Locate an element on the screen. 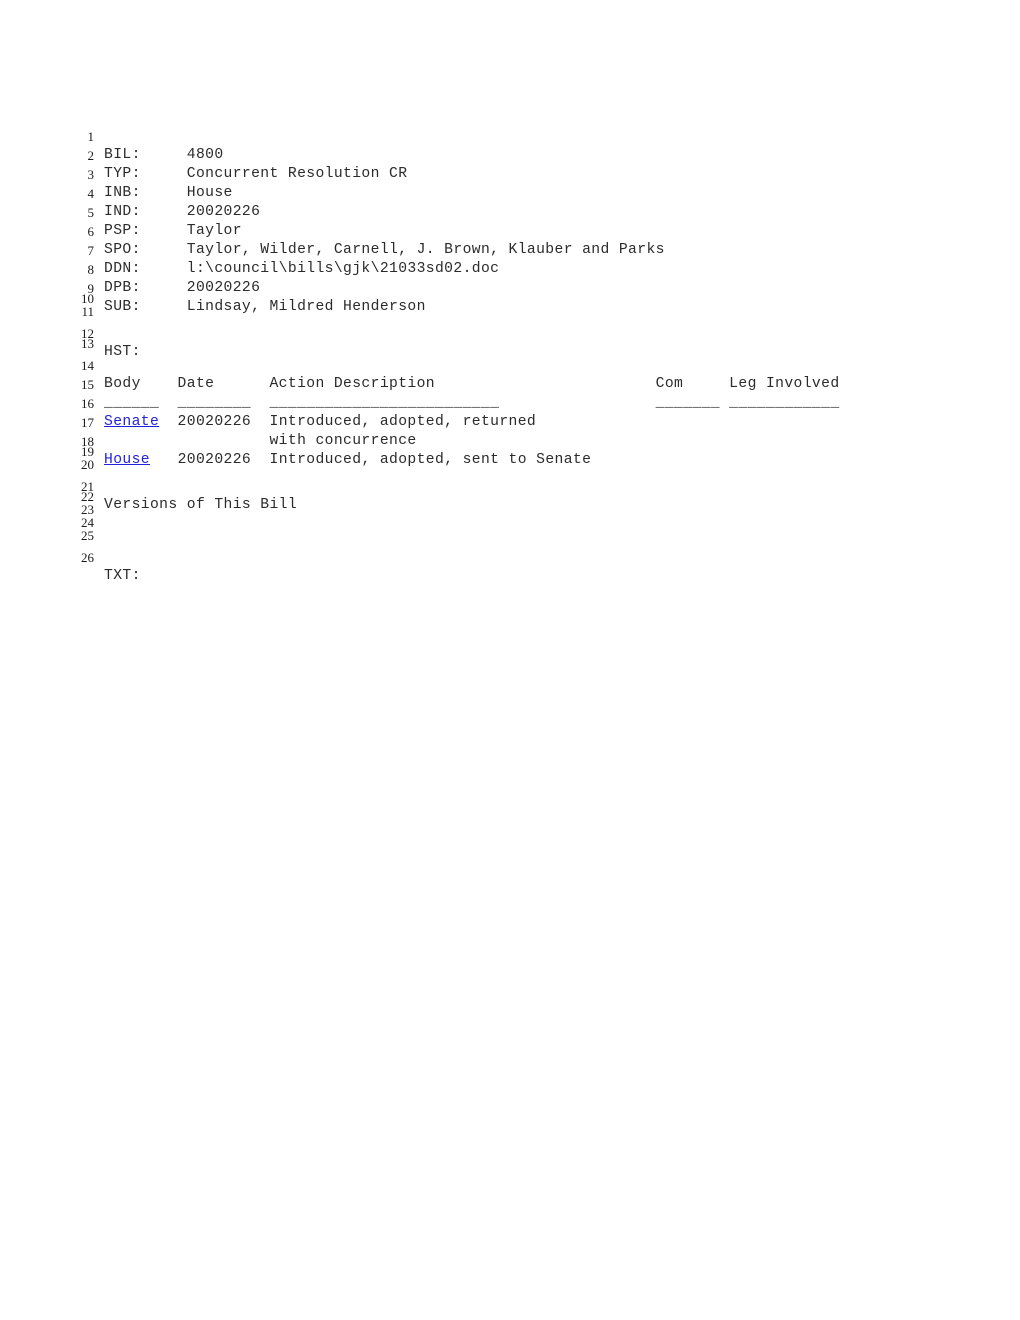 The image size is (1020, 1320). document-line: 24 is located at coordinates (510, 516).